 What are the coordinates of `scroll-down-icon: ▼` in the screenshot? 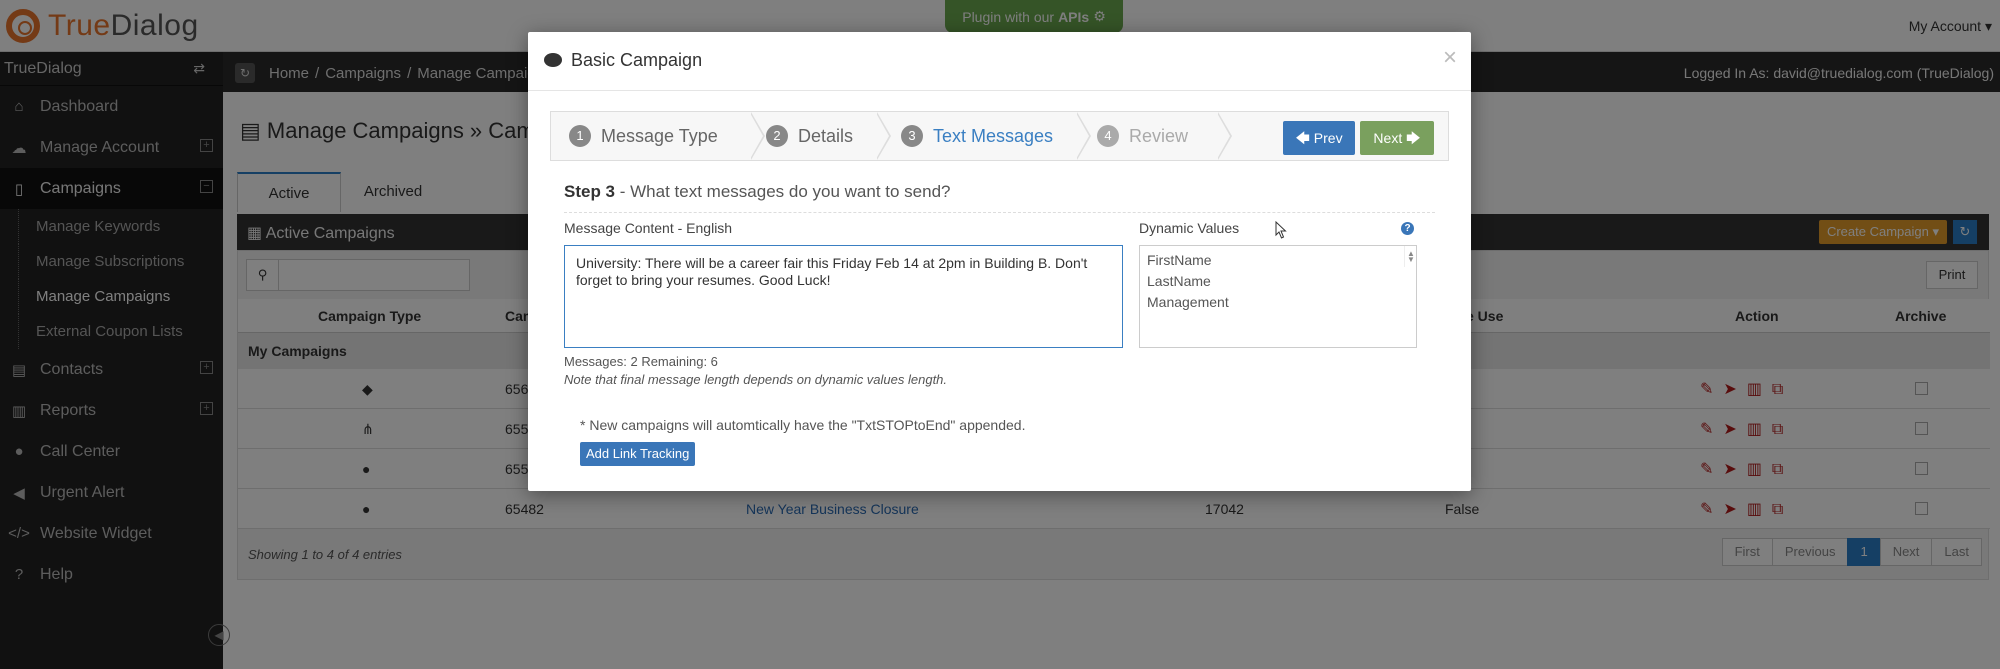 It's located at (1411, 259).